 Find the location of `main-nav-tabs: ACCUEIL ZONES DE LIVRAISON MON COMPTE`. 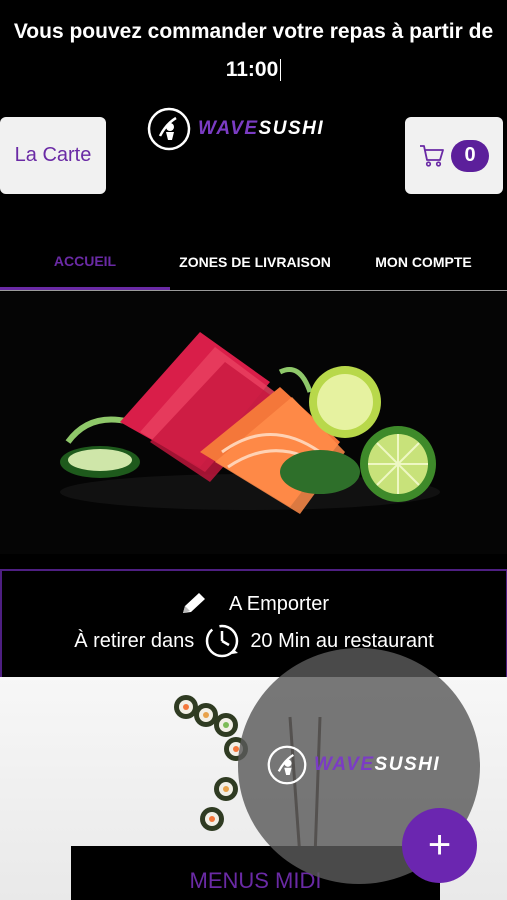

main-nav-tabs: ACCUEIL ZONES DE LIVRAISON MON COMPTE is located at coordinates (253, 263).